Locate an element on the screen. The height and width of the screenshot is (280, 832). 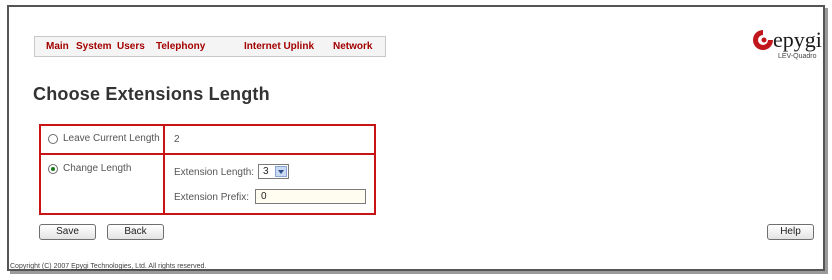
page-title: Choose Extensions Length is located at coordinates (151, 94).